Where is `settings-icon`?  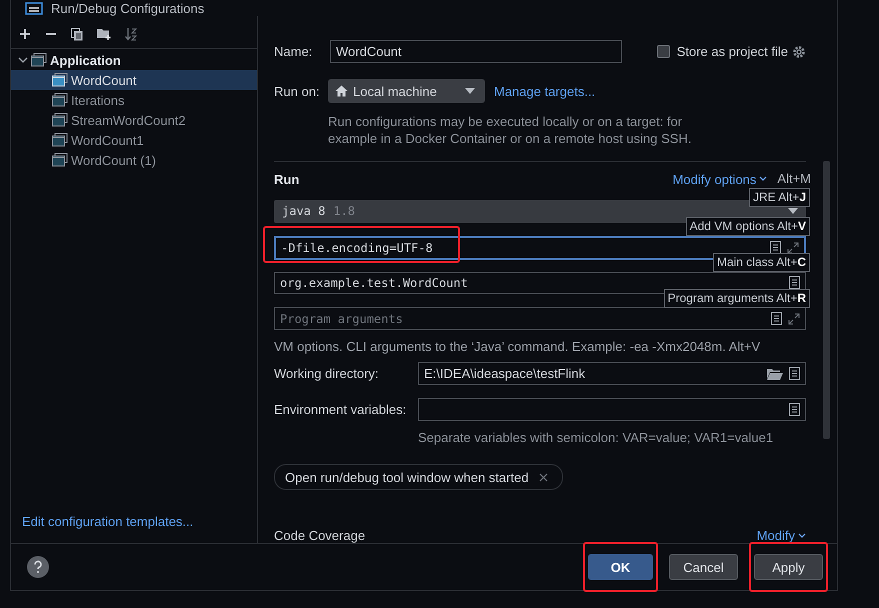 settings-icon is located at coordinates (799, 51).